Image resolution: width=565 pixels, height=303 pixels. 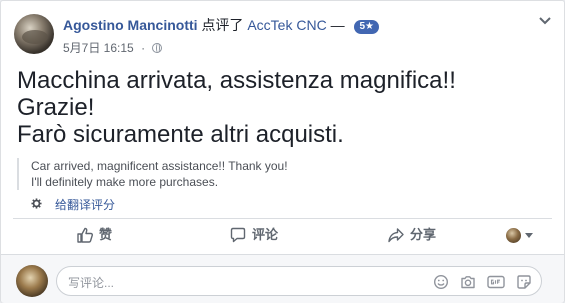 I want to click on share-label: 分享, so click(x=423, y=234).